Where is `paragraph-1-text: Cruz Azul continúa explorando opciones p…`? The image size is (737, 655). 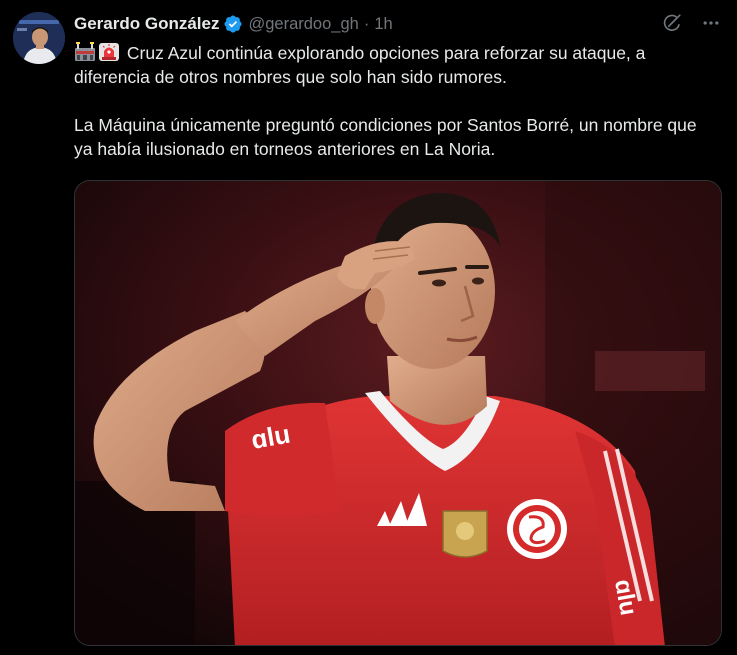
paragraph-1-text: Cruz Azul continúa explorando opciones p… is located at coordinates (360, 65).